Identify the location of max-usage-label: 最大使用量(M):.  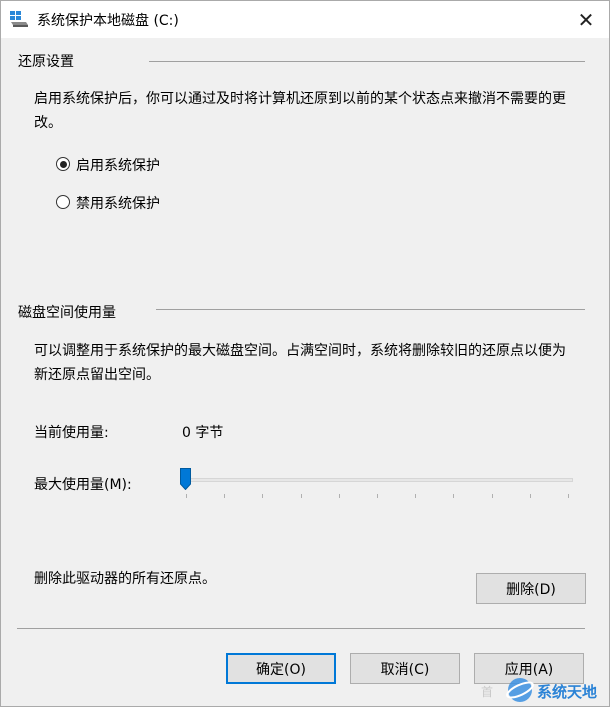
(83, 485).